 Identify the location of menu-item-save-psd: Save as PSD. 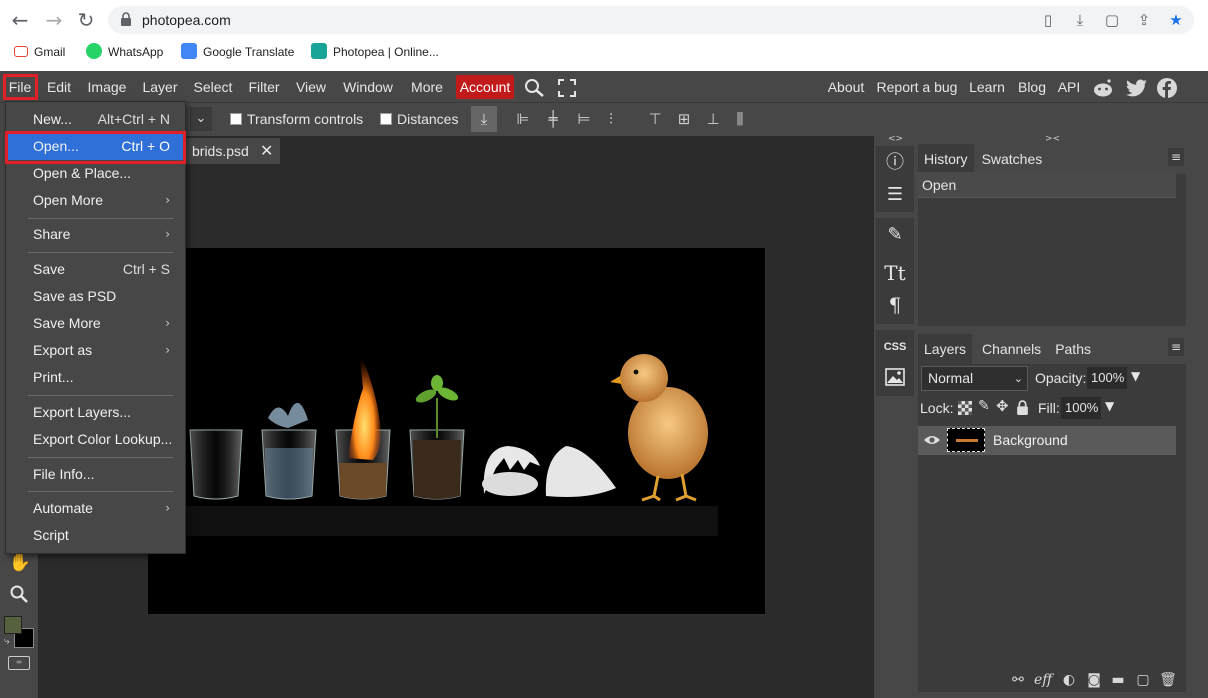
(95, 296).